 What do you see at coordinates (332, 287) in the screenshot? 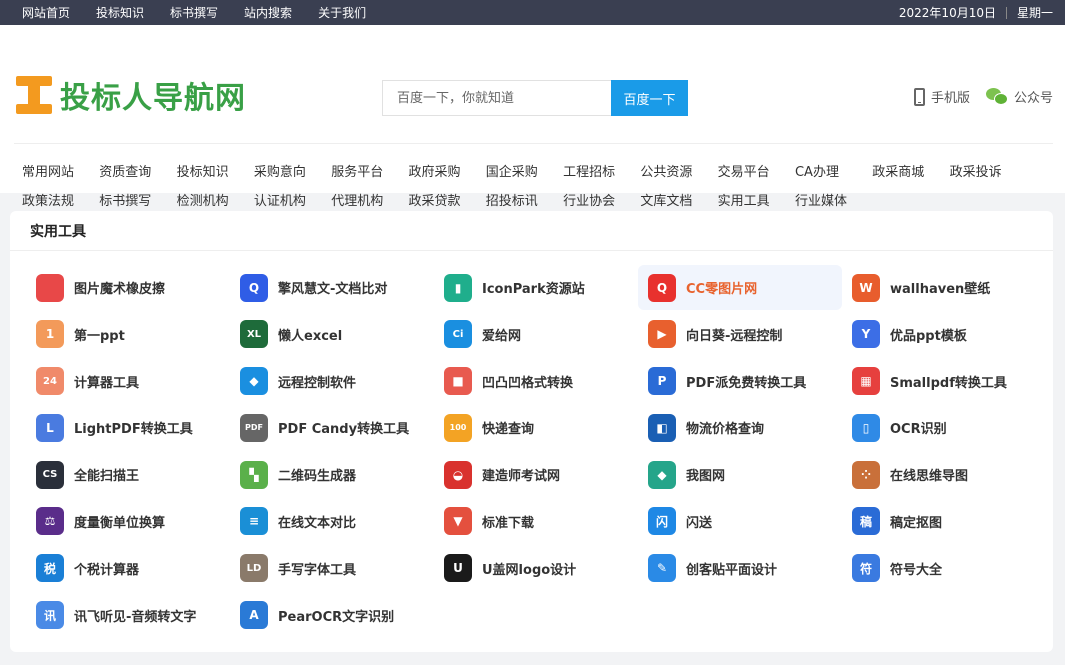
I see `tool-item: Q 擎风慧文-文档比对` at bounding box center [332, 287].